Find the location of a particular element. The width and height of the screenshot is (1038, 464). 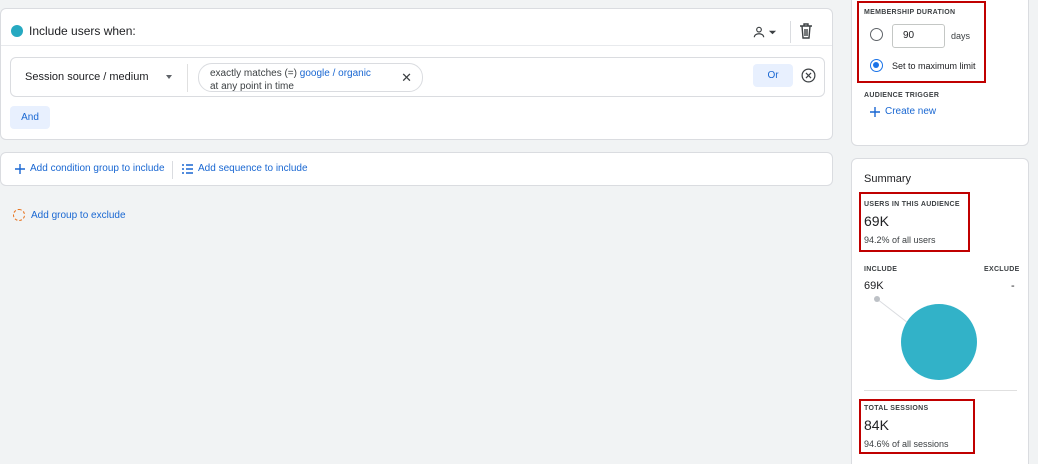

audience-venn-diagram is located at coordinates (925, 338).